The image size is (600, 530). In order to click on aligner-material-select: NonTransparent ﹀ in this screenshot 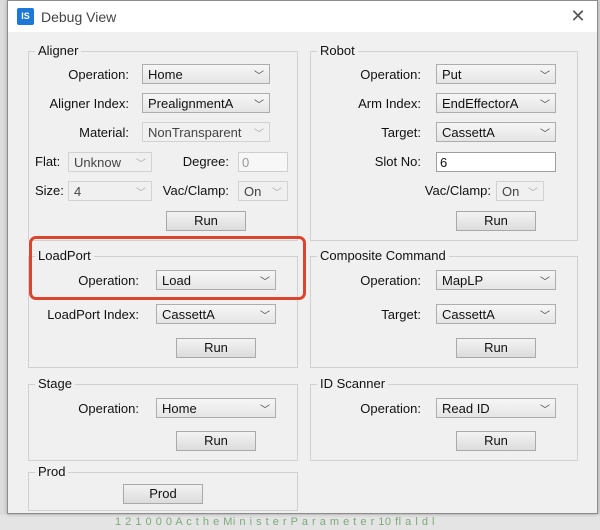, I will do `click(206, 132)`.